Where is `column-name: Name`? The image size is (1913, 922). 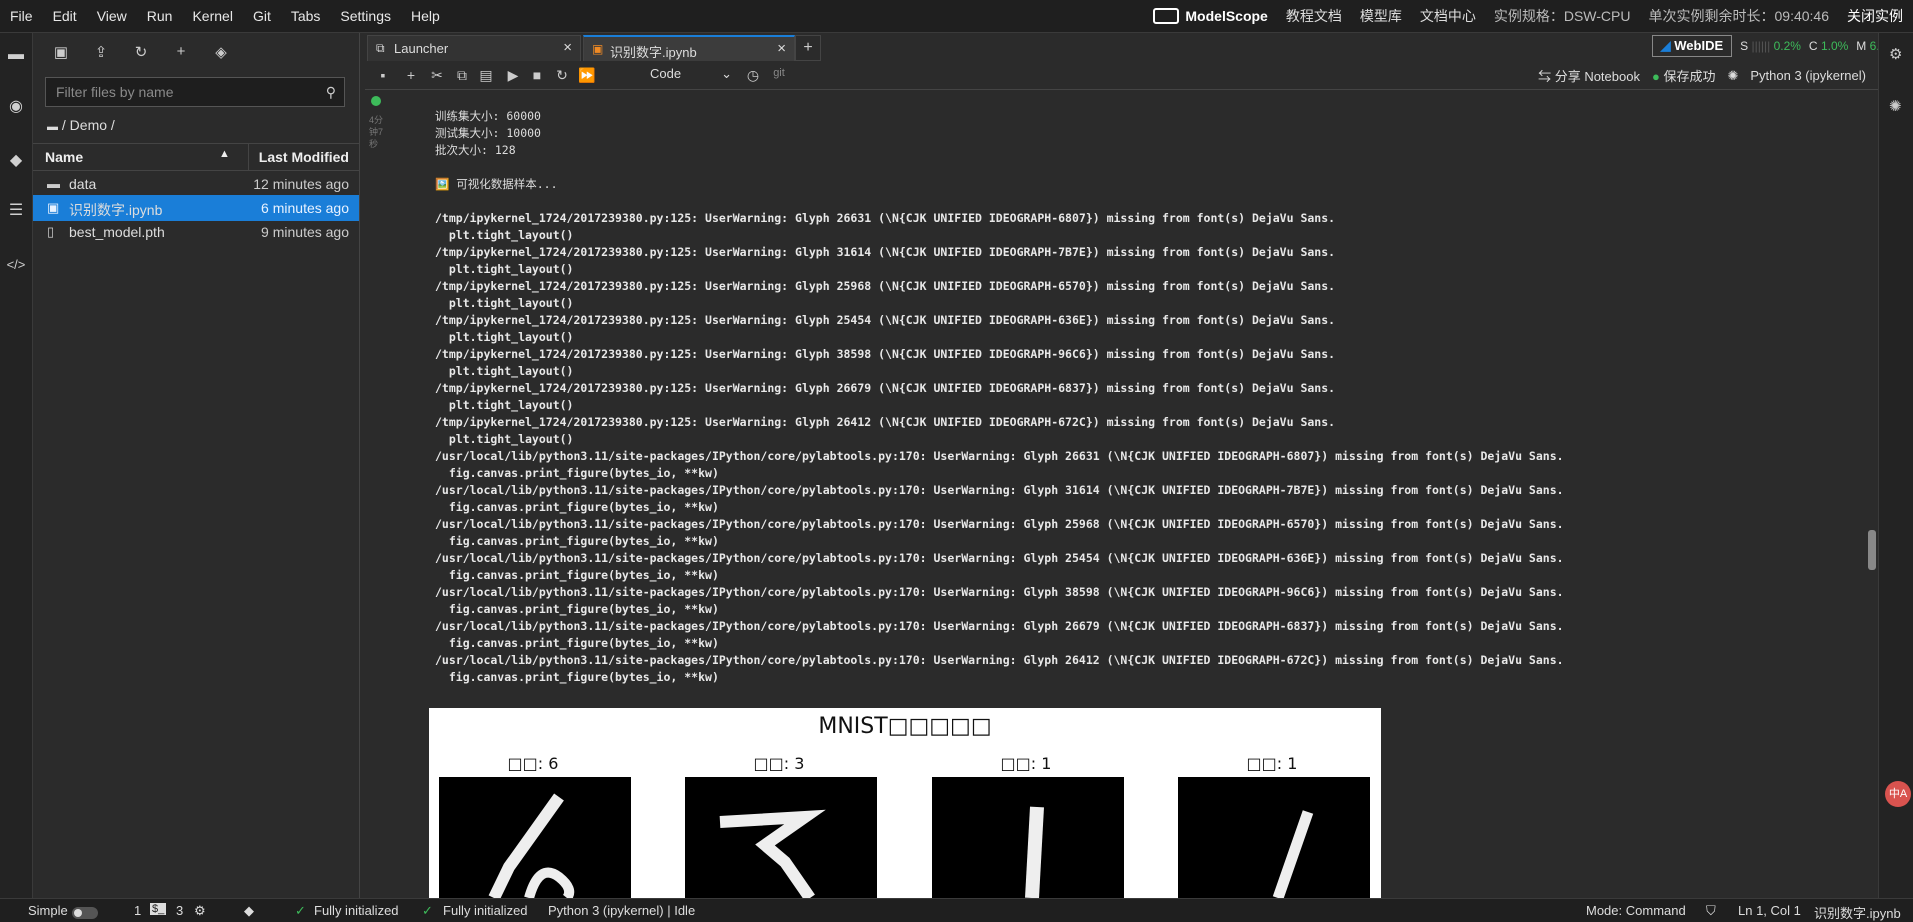
column-name: Name is located at coordinates (64, 157).